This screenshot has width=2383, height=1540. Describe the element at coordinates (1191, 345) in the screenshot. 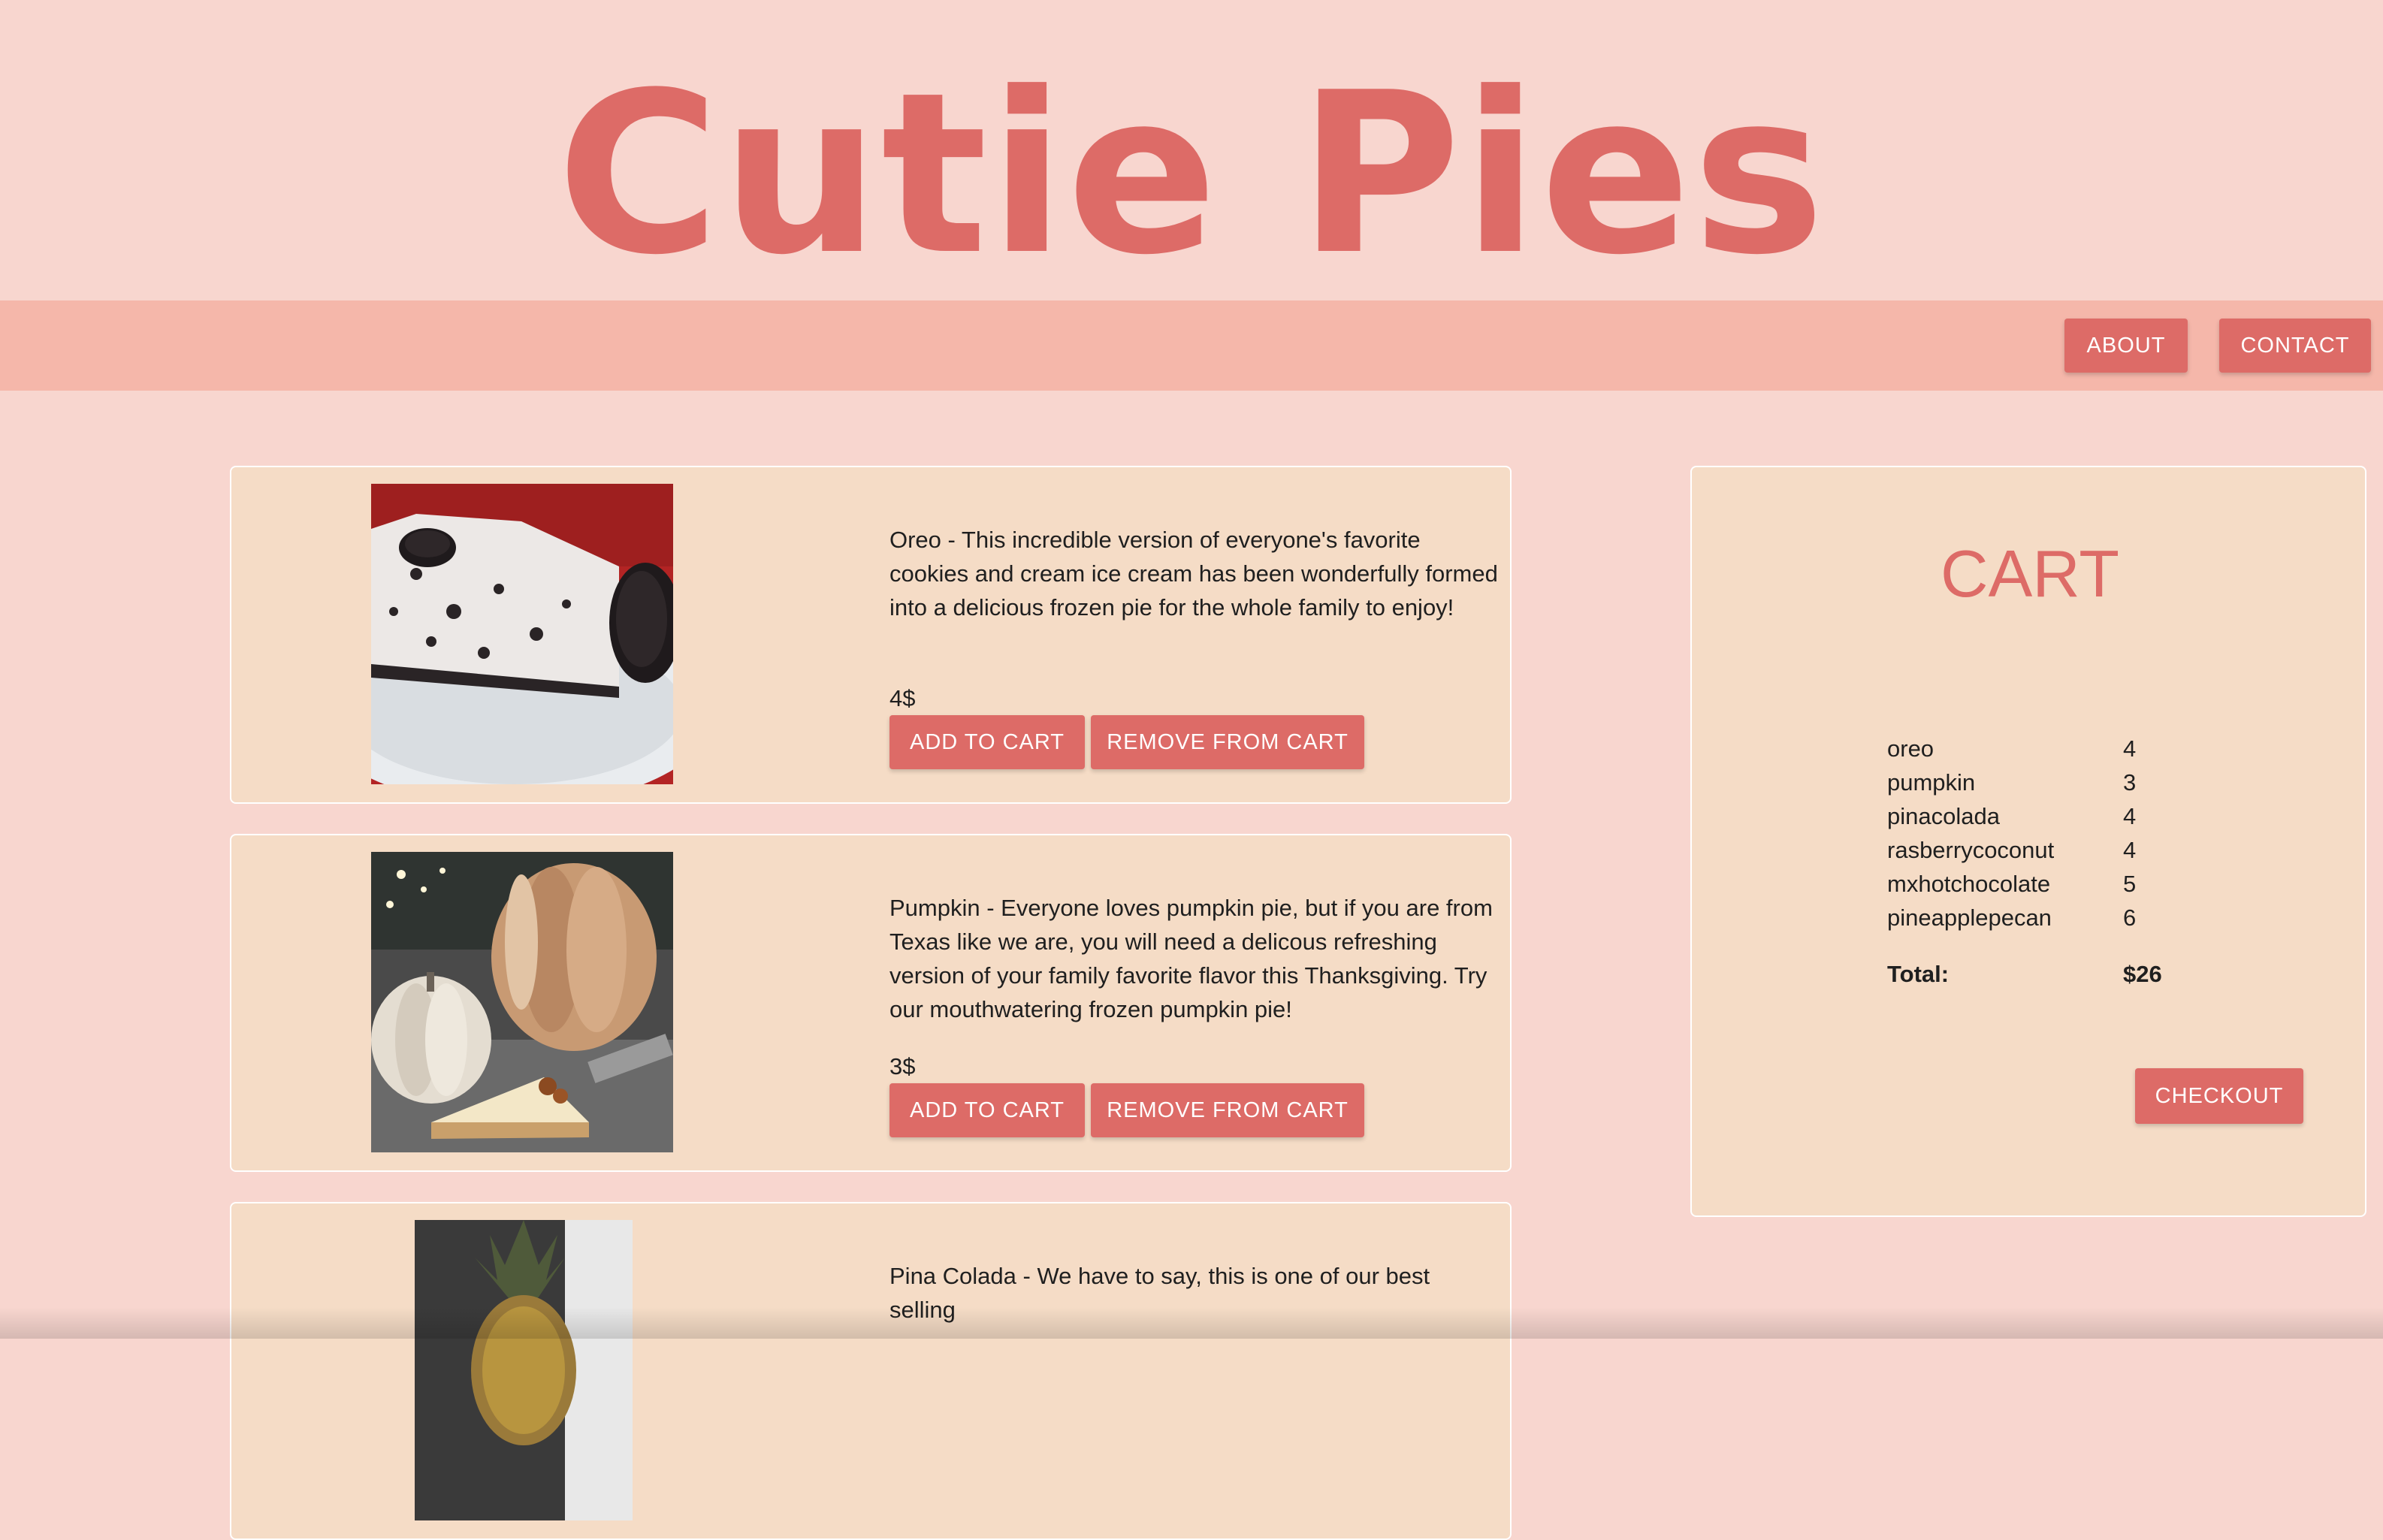

I see `navbar: ABOUT CONTACT` at that location.